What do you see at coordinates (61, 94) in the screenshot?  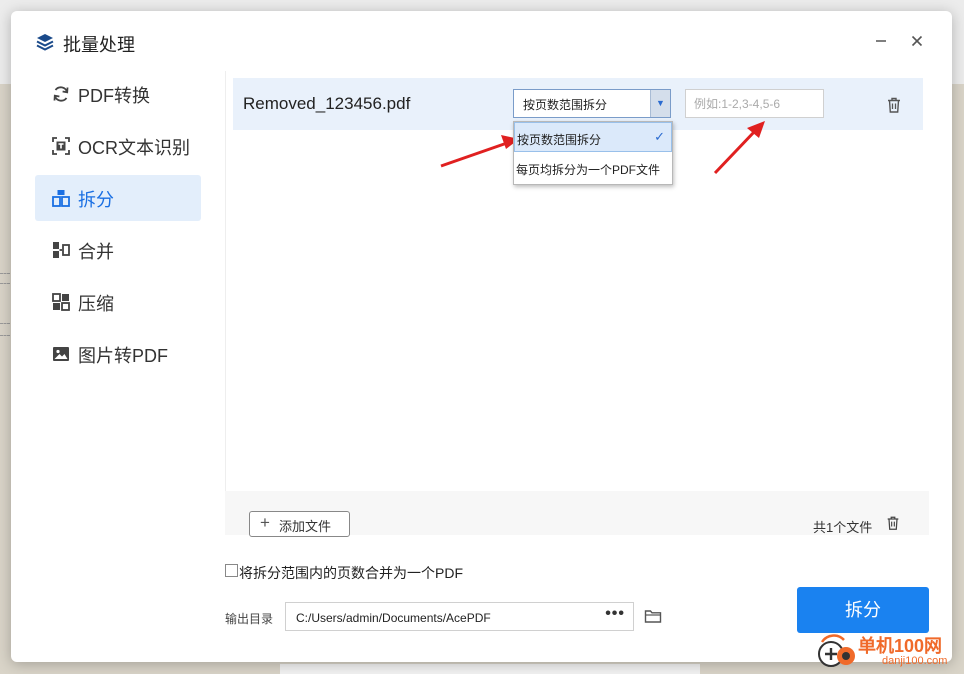 I see `convert-icon` at bounding box center [61, 94].